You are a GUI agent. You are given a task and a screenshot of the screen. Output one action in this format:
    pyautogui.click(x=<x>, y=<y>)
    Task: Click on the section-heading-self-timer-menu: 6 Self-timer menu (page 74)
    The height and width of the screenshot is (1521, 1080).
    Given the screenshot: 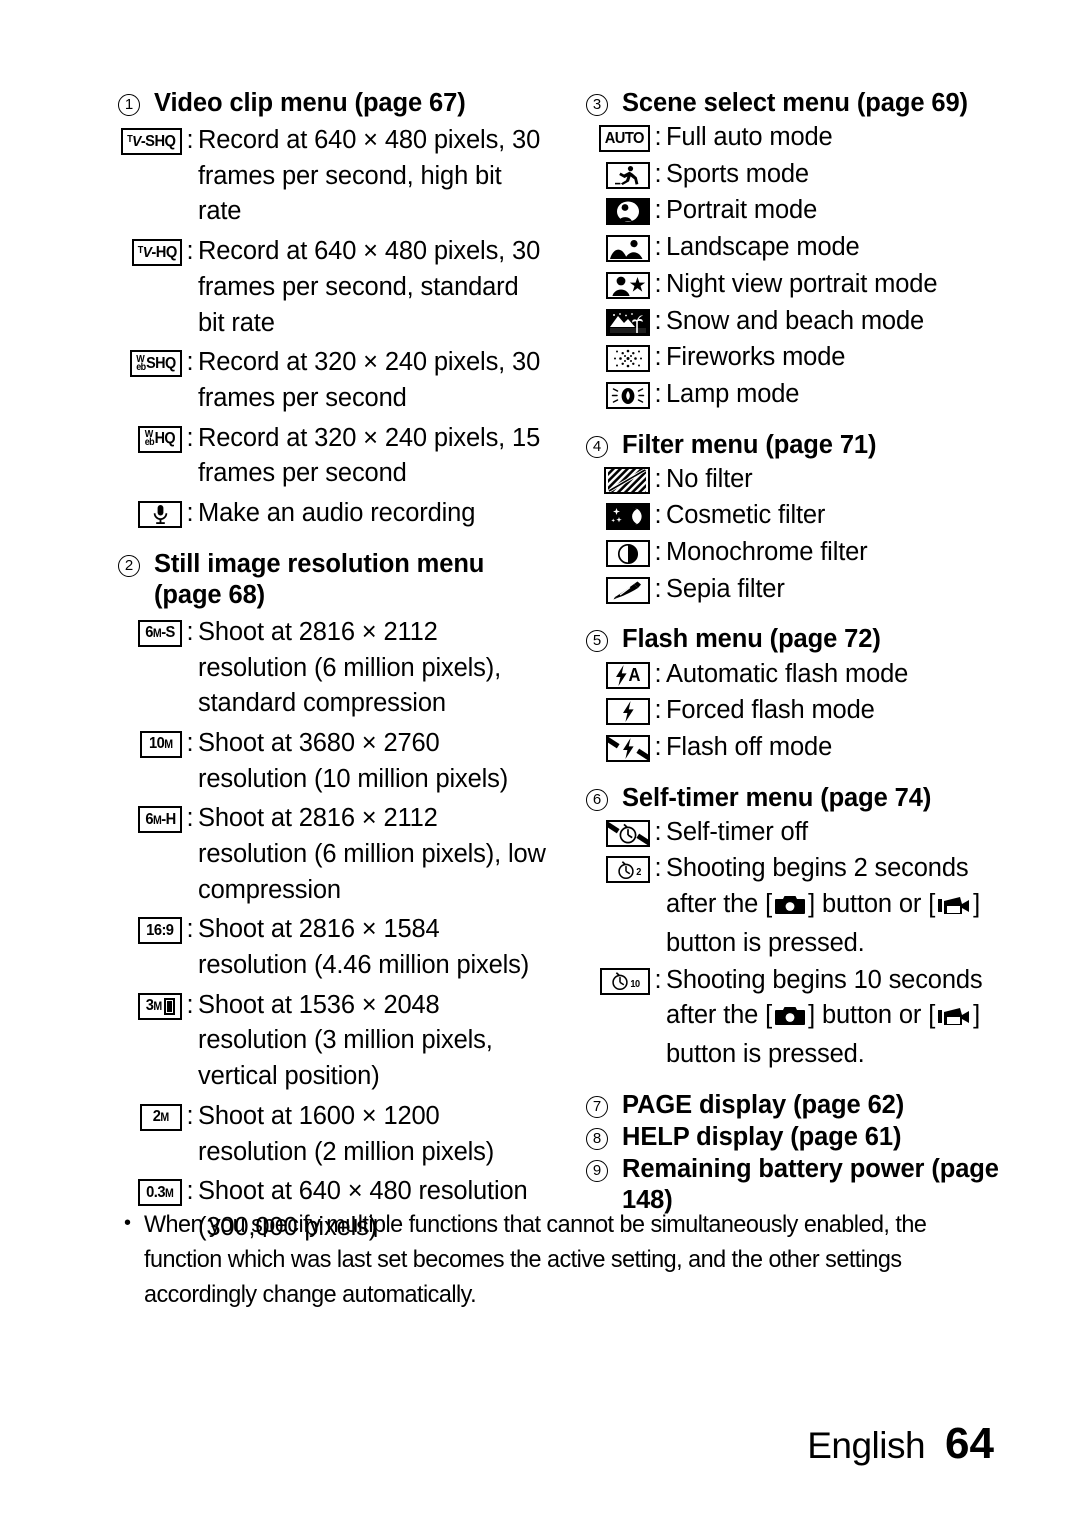 What is the action you would take?
    pyautogui.click(x=802, y=798)
    